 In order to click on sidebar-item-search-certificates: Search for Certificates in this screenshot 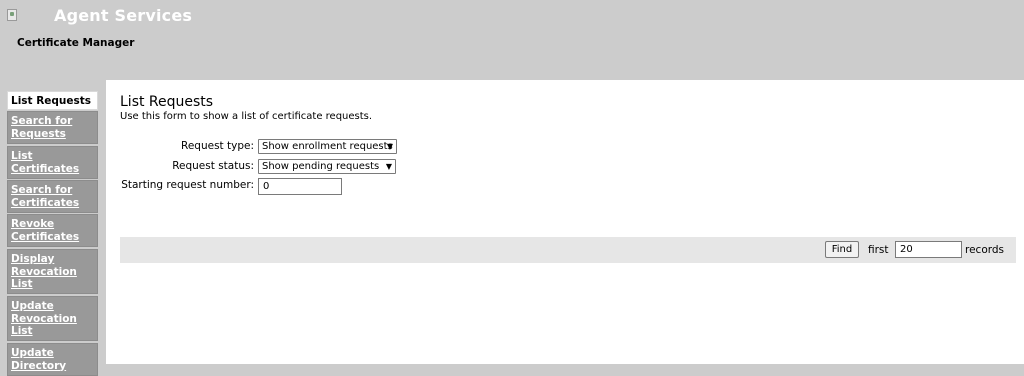, I will do `click(52, 196)`.